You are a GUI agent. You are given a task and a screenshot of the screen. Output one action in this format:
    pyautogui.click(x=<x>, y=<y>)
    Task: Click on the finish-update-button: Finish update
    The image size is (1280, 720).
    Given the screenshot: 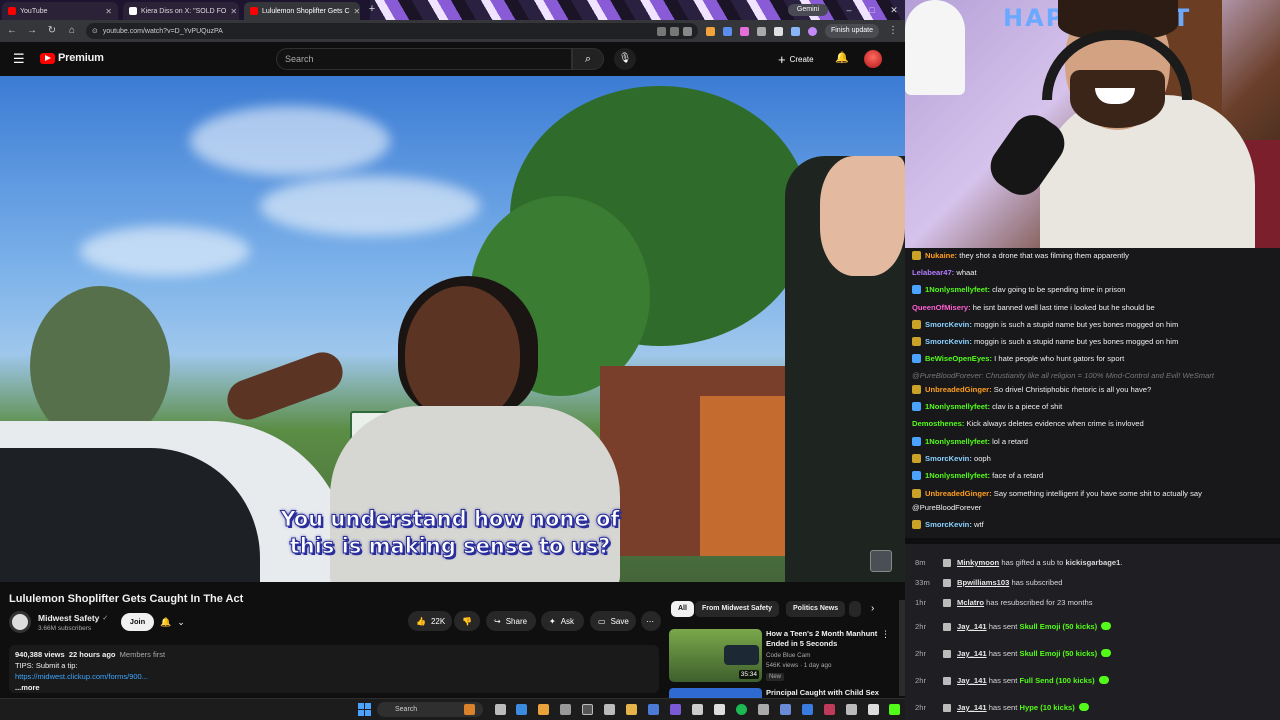 What is the action you would take?
    pyautogui.click(x=851, y=31)
    